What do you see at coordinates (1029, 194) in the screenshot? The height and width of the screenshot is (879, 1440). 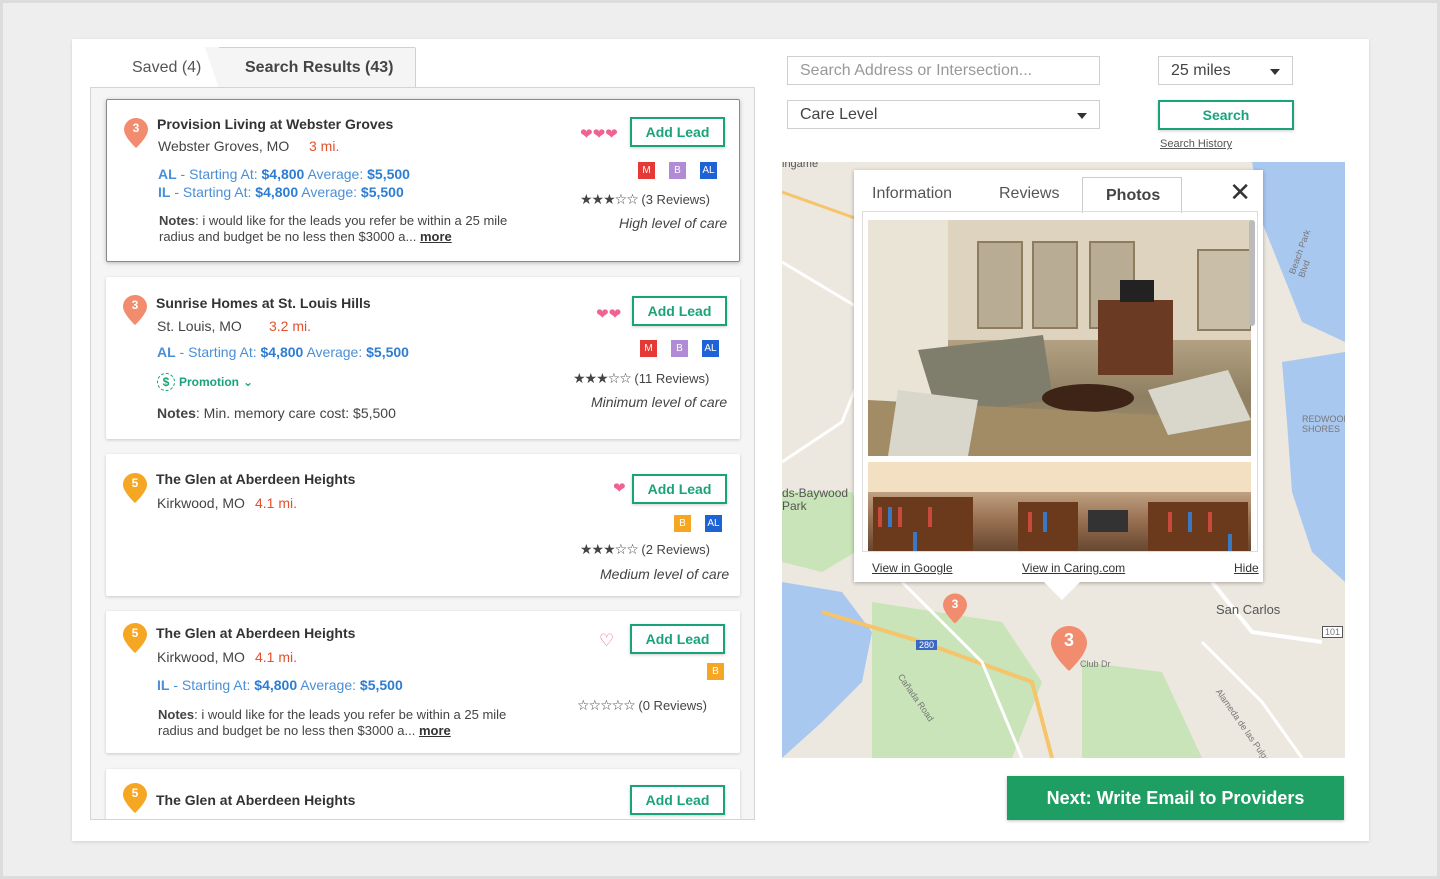 I see `tab-reviews: Reviews` at bounding box center [1029, 194].